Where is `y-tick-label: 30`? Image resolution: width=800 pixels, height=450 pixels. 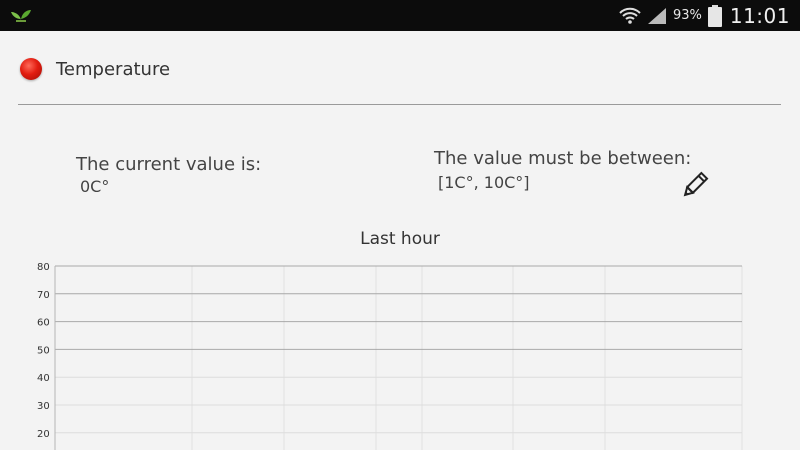
y-tick-label: 30 is located at coordinates (43, 406).